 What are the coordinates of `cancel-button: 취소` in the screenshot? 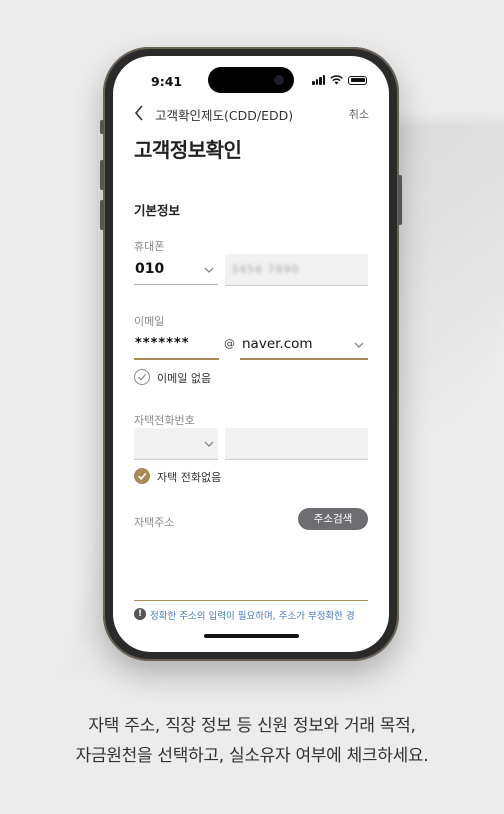 It's located at (359, 114).